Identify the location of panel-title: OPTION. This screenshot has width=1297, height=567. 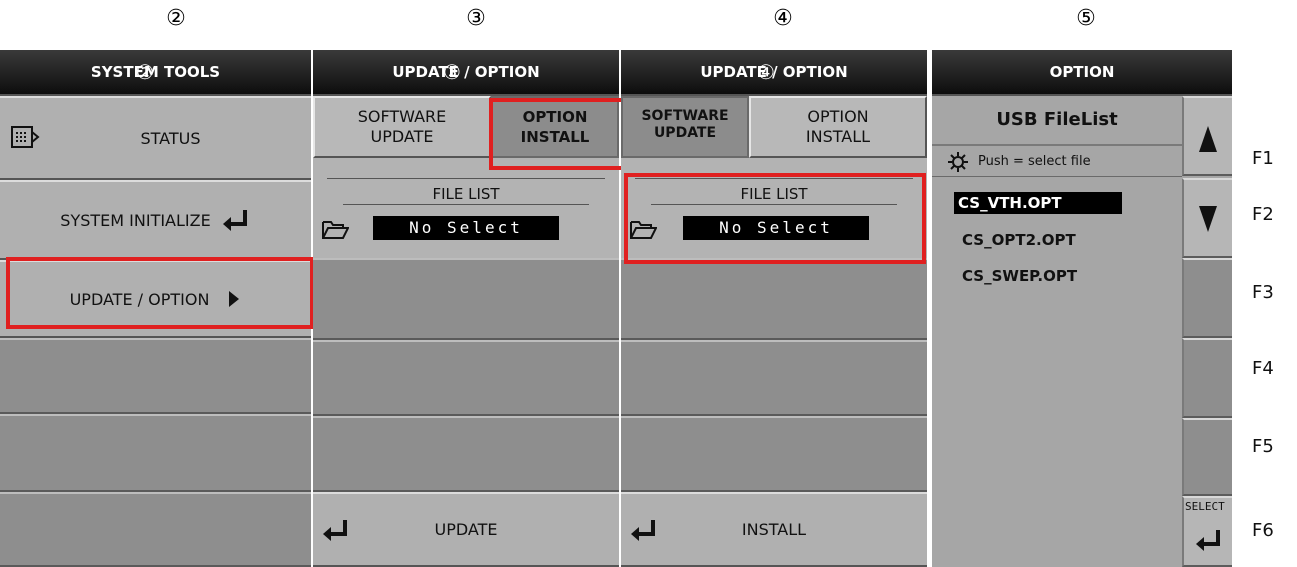
(1082, 72).